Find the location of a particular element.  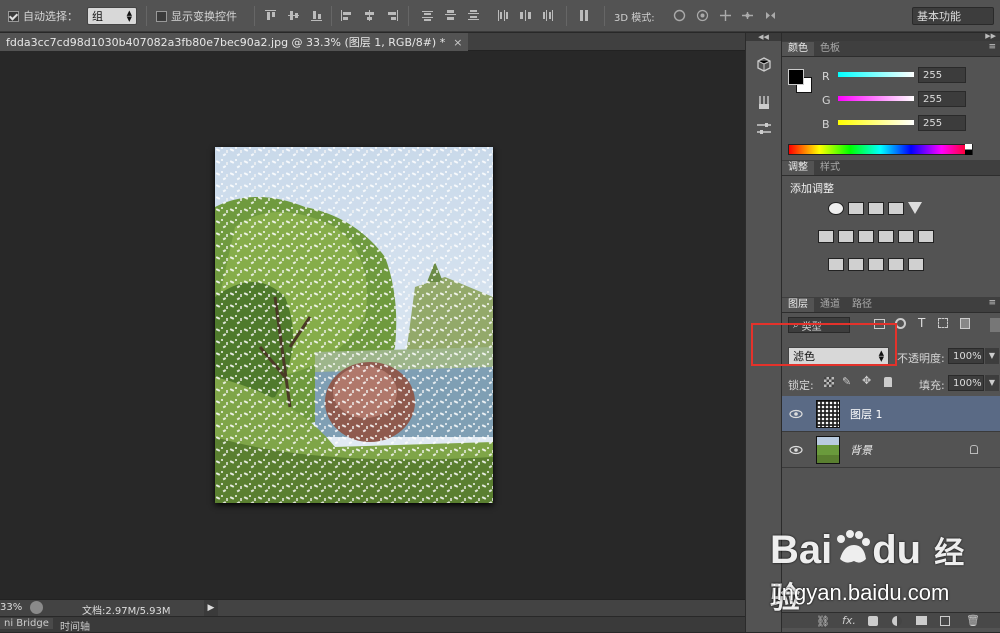

fx-button: fx. is located at coordinates (849, 620).